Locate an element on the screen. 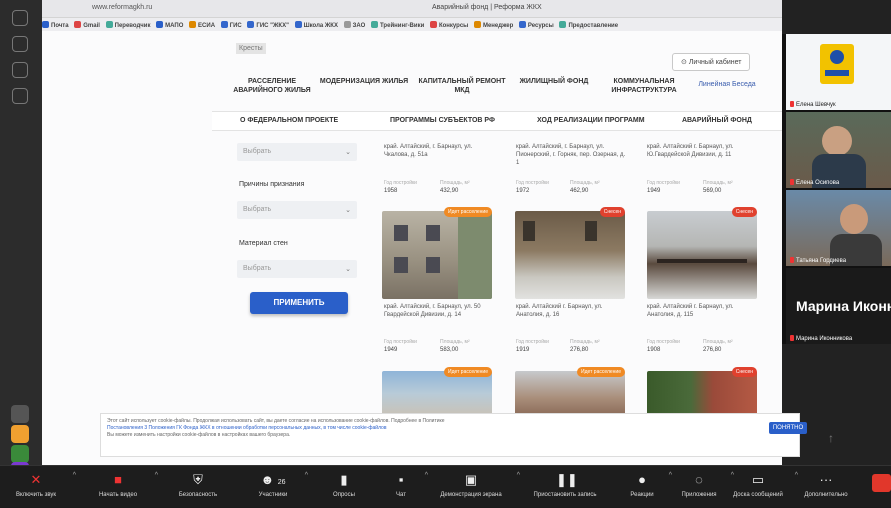 This screenshot has height=508, width=891. more-button: ··· Дополнительно is located at coordinates (826, 487).